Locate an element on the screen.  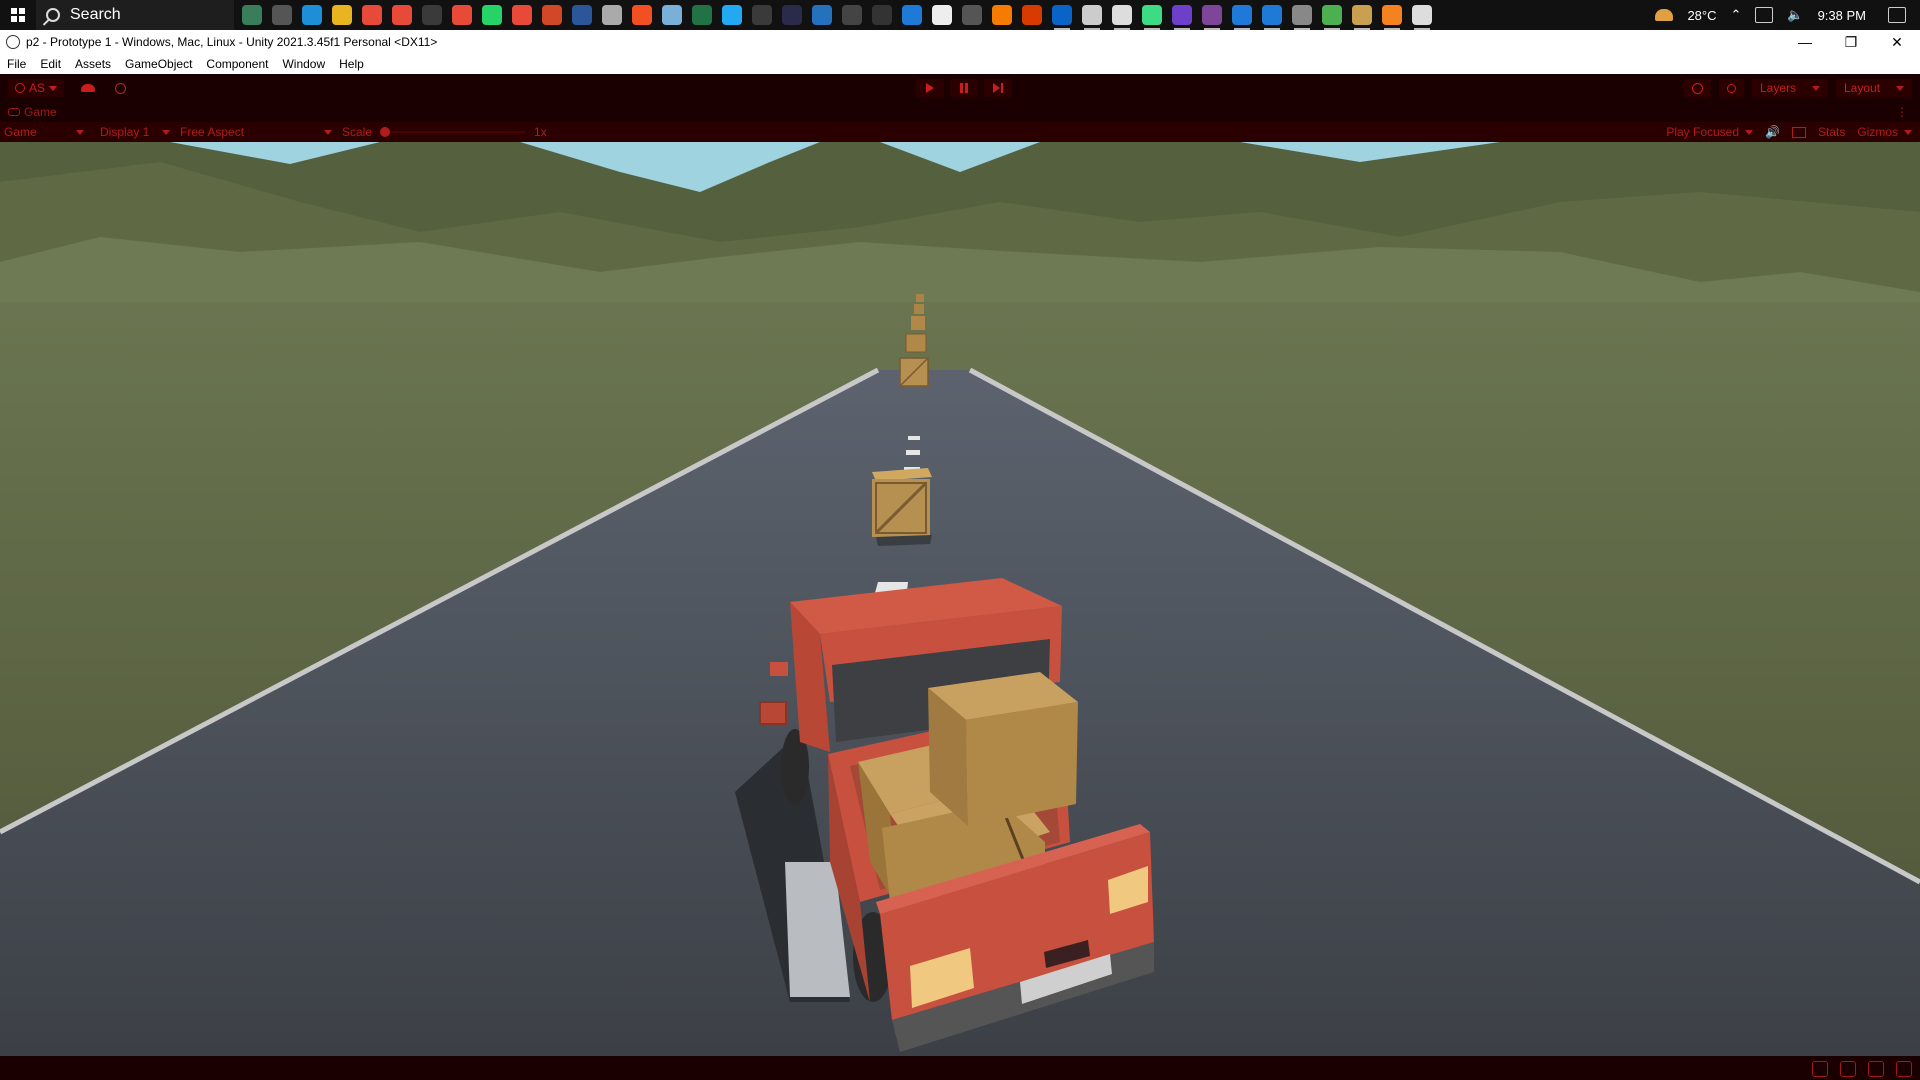
scale-slider is located at coordinates (453, 132).